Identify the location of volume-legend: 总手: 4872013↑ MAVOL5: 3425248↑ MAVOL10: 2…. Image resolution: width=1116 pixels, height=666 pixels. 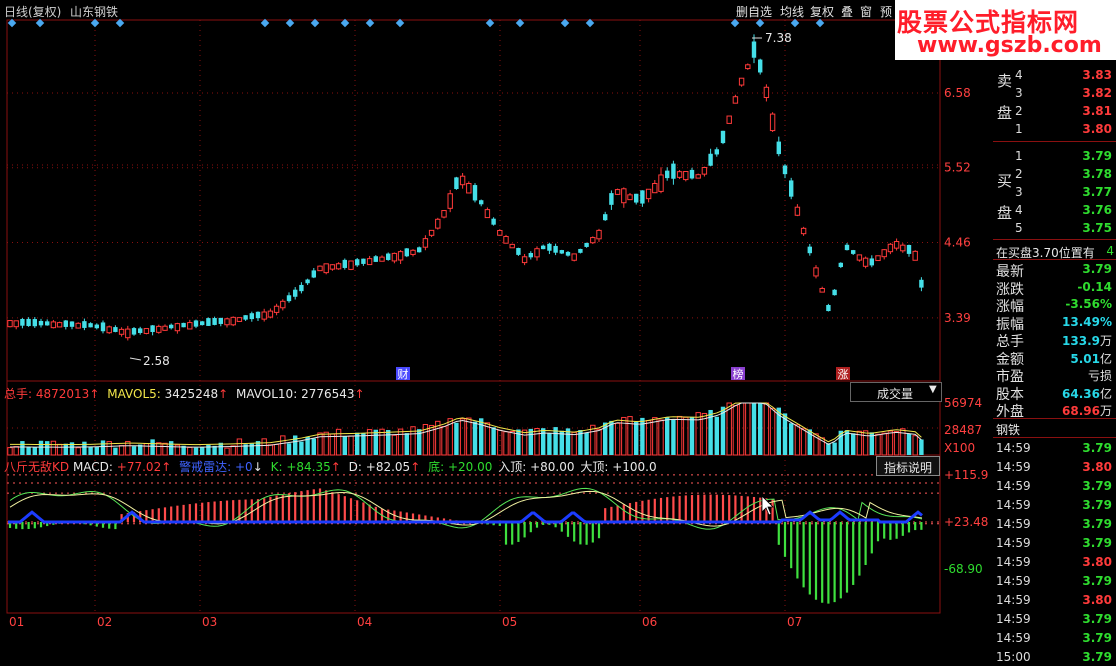
(184, 394).